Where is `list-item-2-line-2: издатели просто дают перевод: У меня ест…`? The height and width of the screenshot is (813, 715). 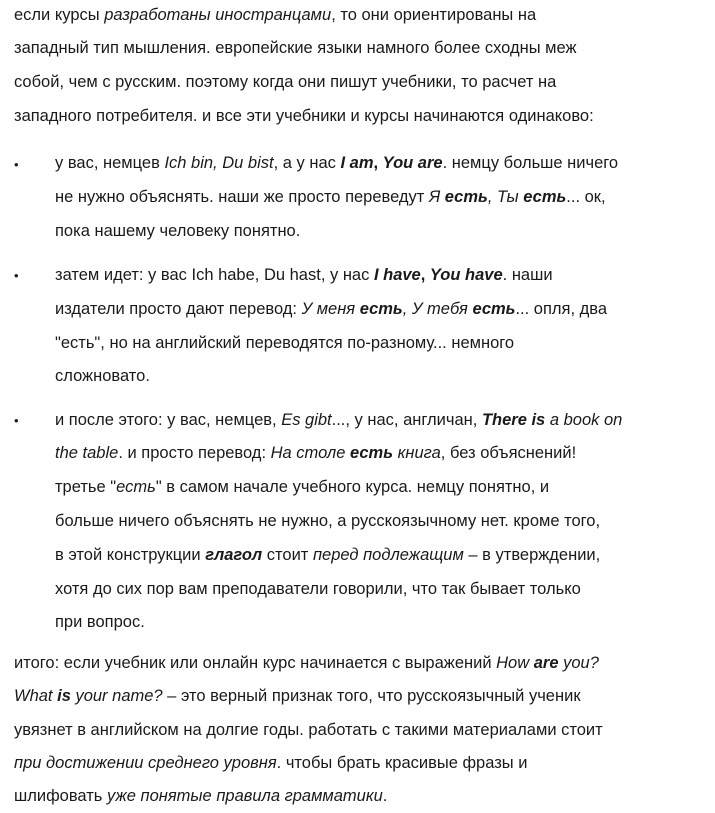 list-item-2-line-2: издатели просто дают перевод: У меня ест… is located at coordinates (331, 309).